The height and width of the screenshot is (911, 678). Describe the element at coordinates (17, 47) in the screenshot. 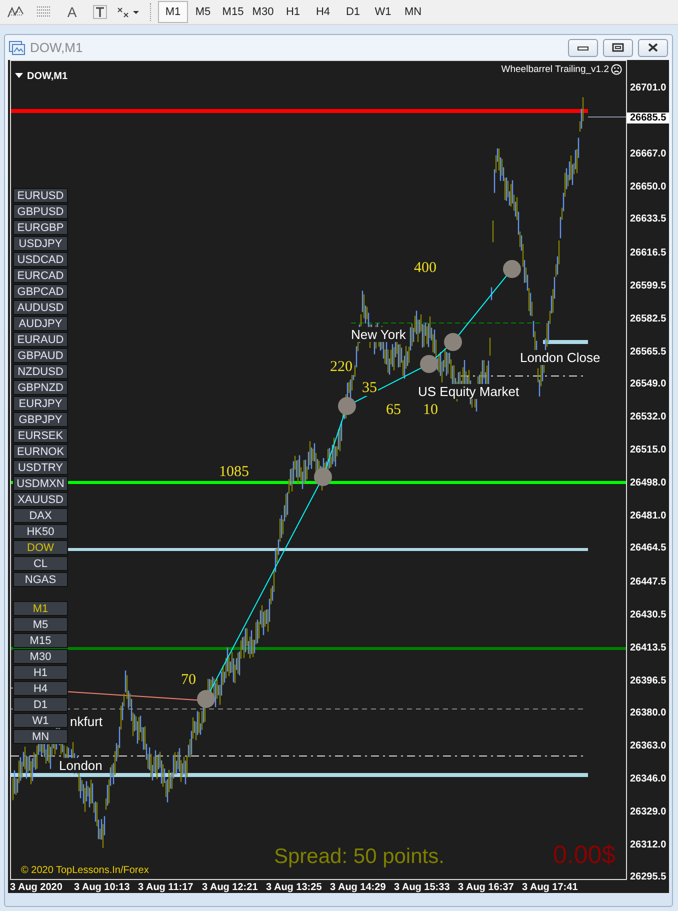

I see `chart-window-icon` at that location.